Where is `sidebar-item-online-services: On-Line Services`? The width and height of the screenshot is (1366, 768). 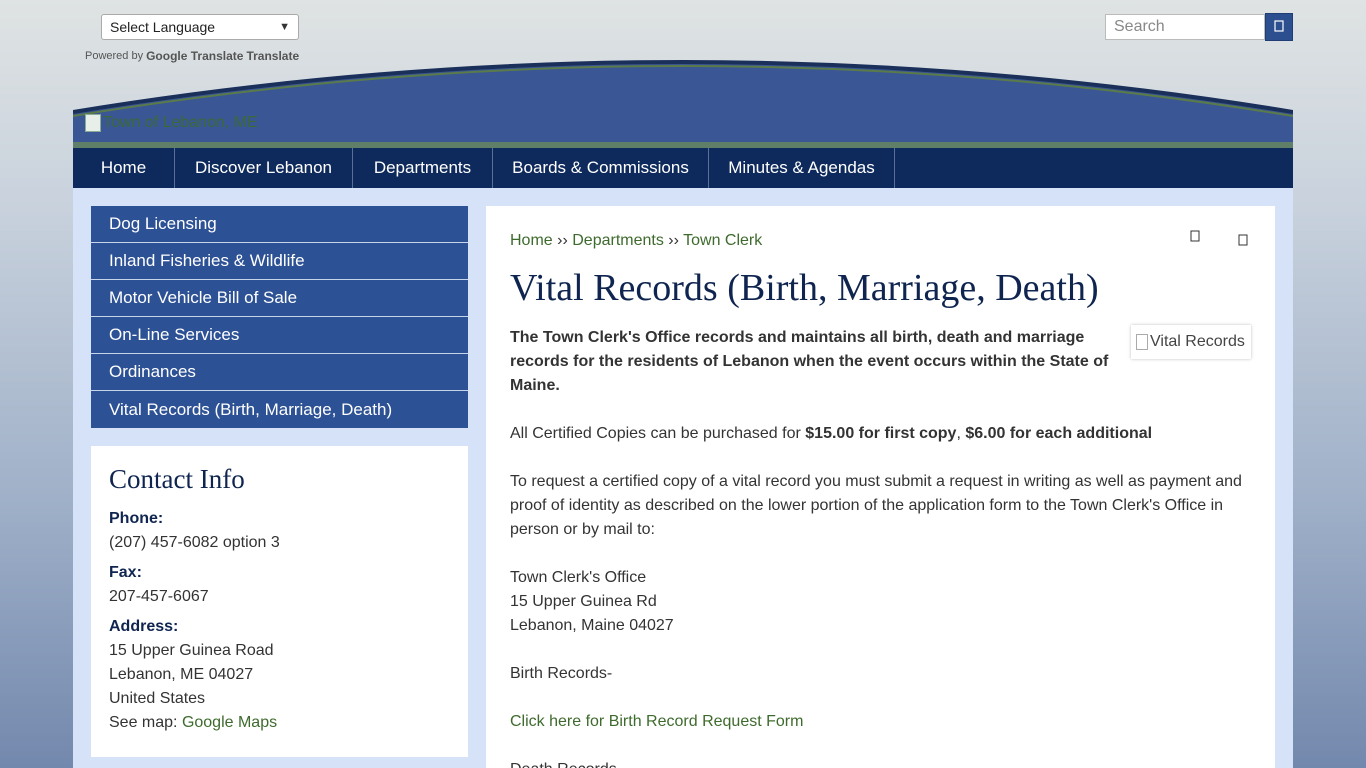 sidebar-item-online-services: On-Line Services is located at coordinates (279, 335).